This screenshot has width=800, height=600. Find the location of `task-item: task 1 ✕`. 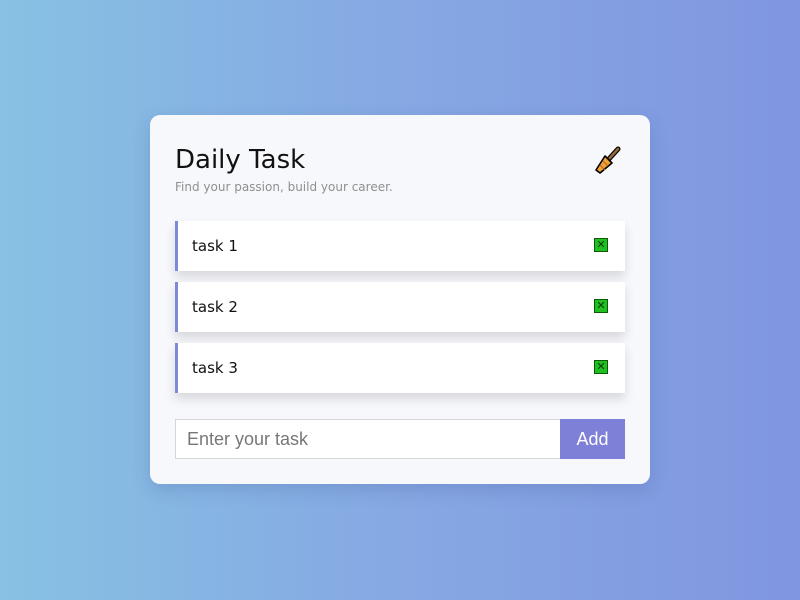

task-item: task 1 ✕ is located at coordinates (400, 246).